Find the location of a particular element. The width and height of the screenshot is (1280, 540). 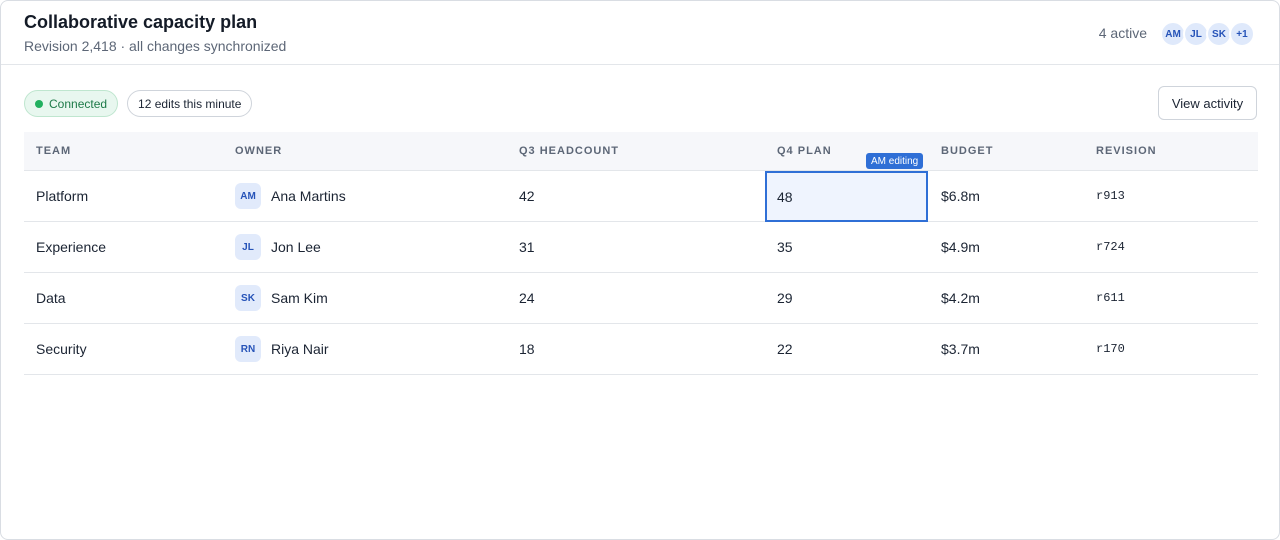

presence-avatars: AM JL SK +1 is located at coordinates (1207, 34).